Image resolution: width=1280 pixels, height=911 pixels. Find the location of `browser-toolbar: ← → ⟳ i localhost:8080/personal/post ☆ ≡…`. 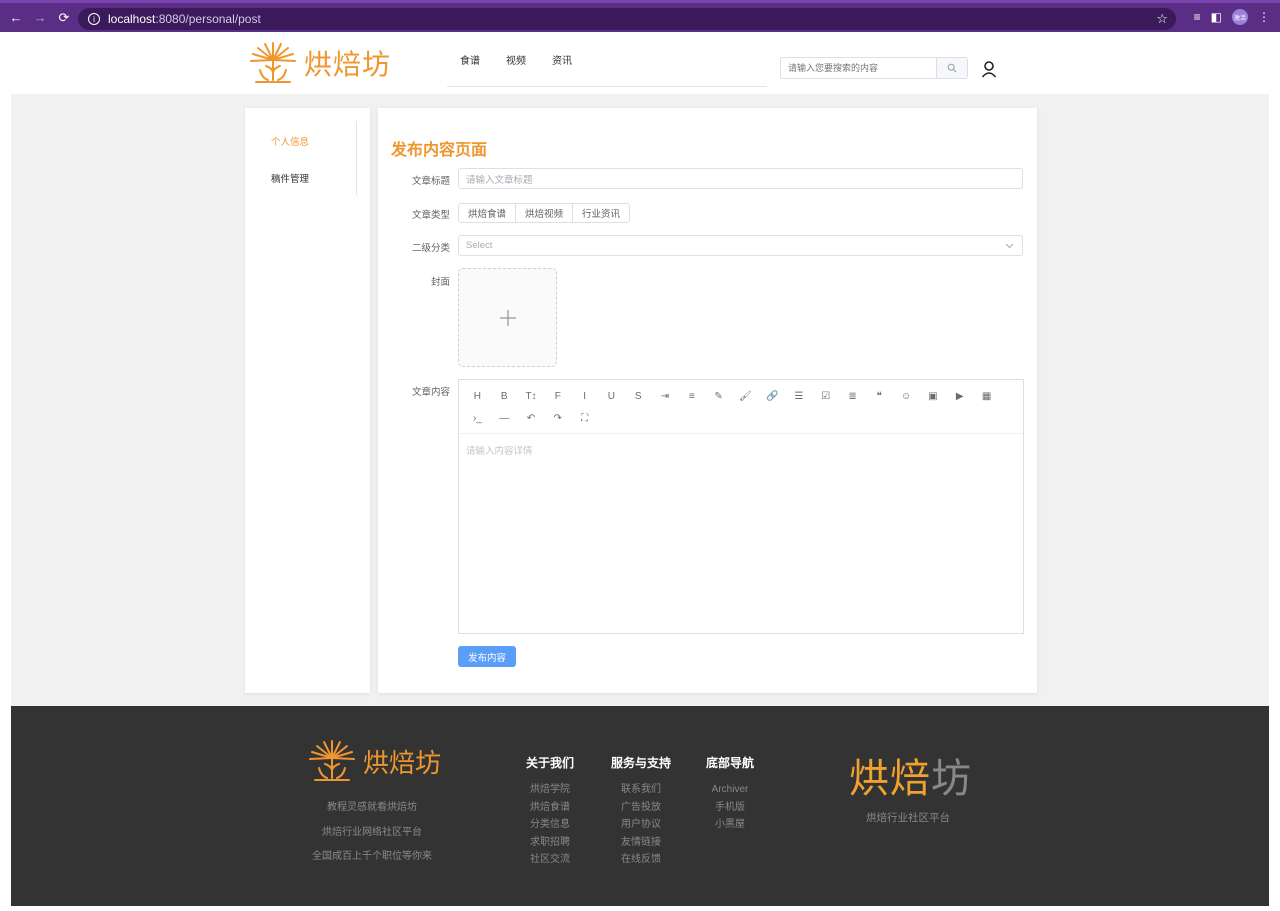

browser-toolbar: ← → ⟳ i localhost:8080/personal/post ☆ ≡… is located at coordinates (640, 16).